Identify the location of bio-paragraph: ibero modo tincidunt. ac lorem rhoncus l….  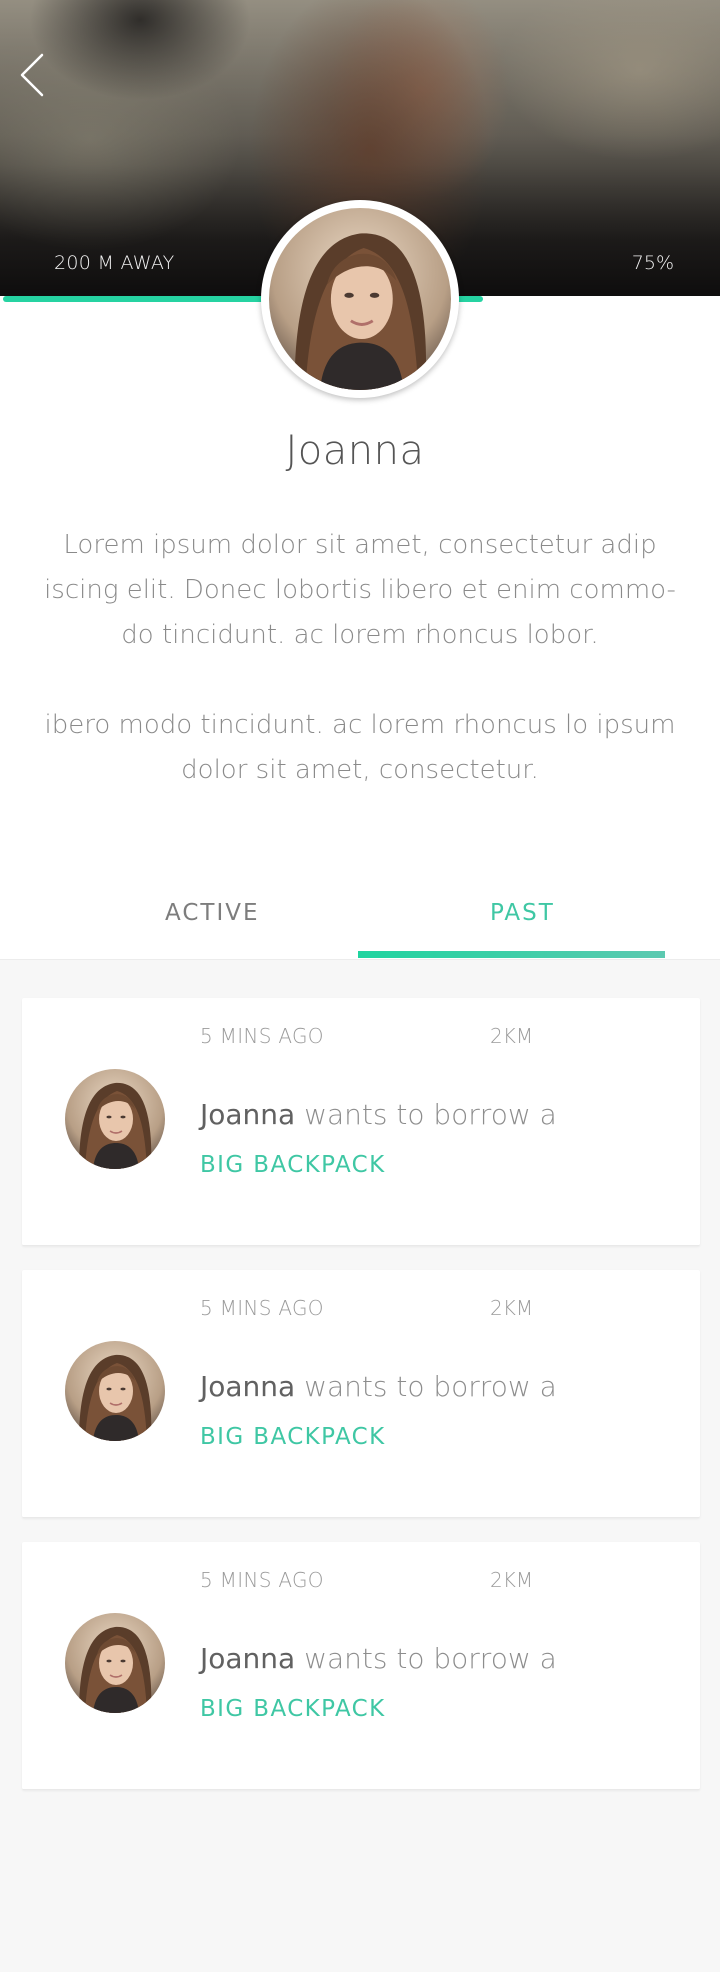
(360, 747).